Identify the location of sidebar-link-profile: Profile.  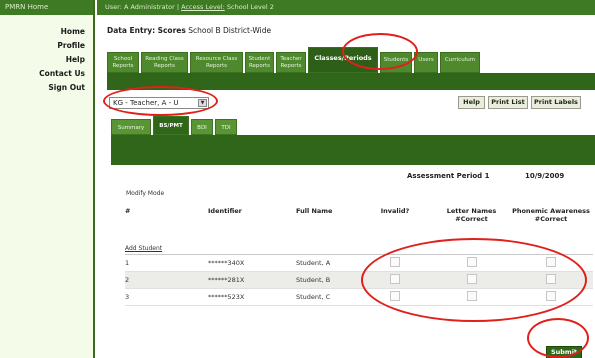
(46, 46).